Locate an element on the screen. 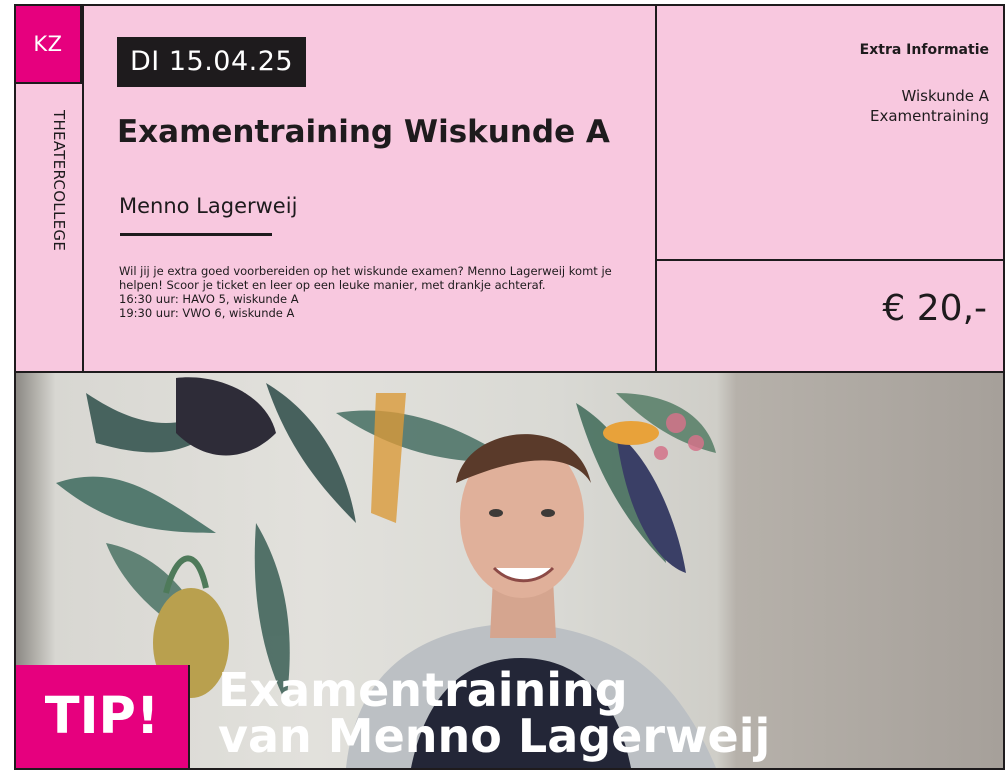  venue-label: THEATERCOLLEGE is located at coordinates (59, 181).